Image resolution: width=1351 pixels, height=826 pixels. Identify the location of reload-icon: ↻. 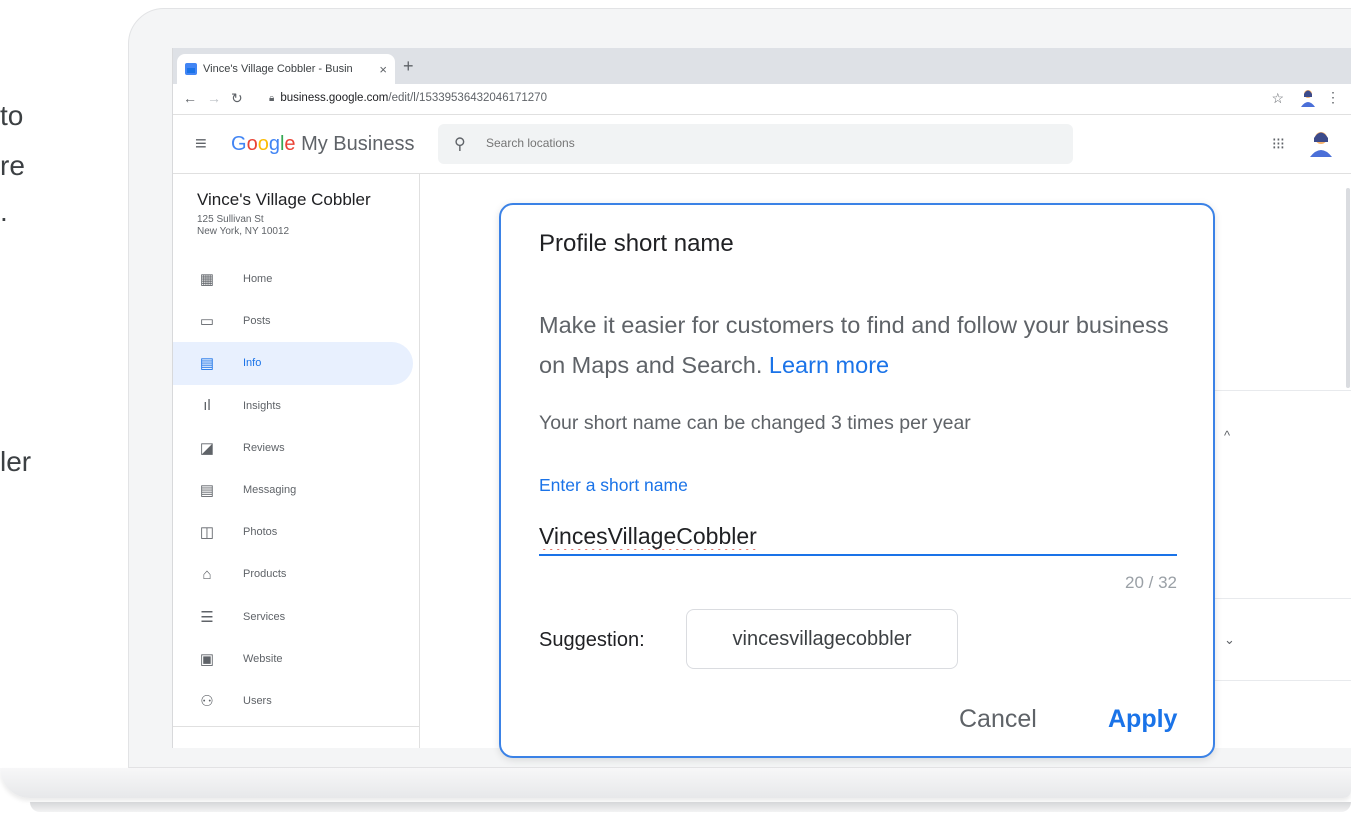
(237, 98).